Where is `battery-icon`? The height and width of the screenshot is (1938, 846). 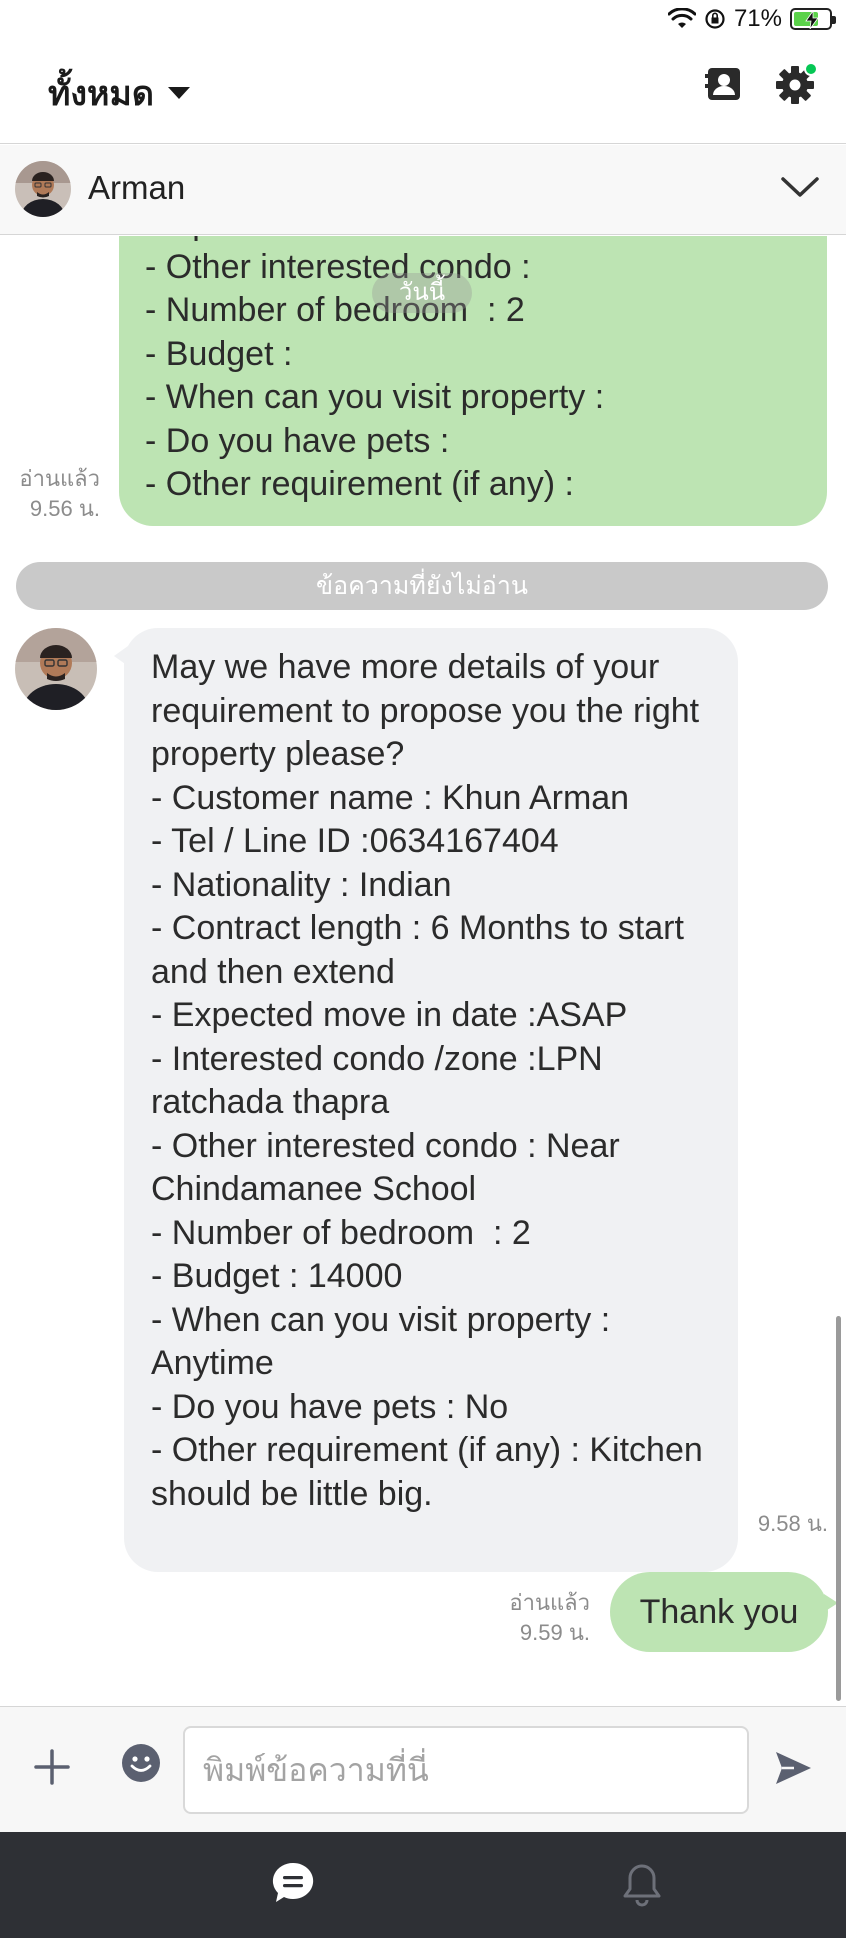
battery-icon is located at coordinates (813, 19).